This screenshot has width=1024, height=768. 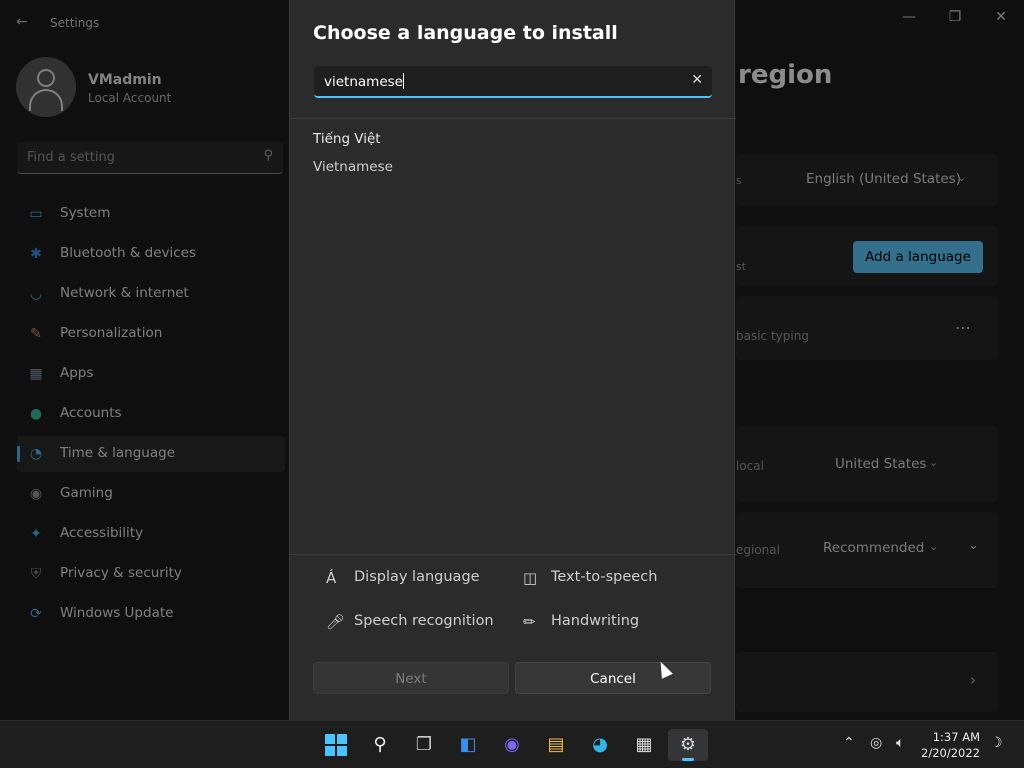 What do you see at coordinates (363, 82) in the screenshot?
I see `language-search-value: vietnamese` at bounding box center [363, 82].